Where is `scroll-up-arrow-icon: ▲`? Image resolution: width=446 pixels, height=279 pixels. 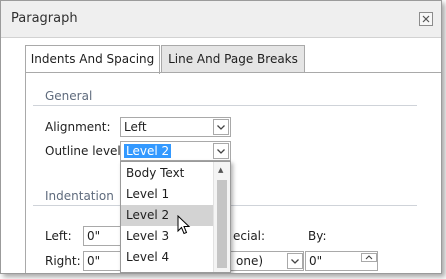
scroll-up-arrow-icon: ▲ is located at coordinates (220, 170).